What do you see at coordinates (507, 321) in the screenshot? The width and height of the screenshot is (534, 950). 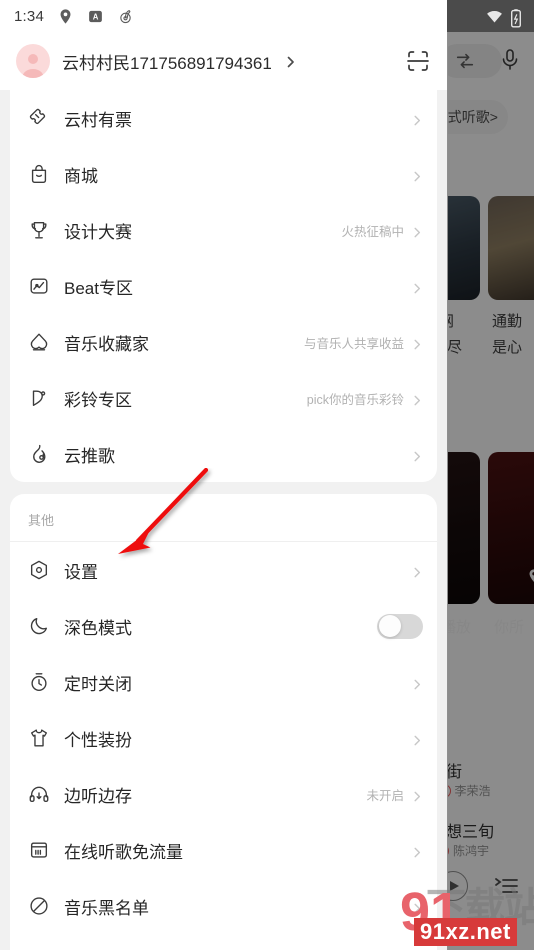 I see `background-caption: 通勤` at bounding box center [507, 321].